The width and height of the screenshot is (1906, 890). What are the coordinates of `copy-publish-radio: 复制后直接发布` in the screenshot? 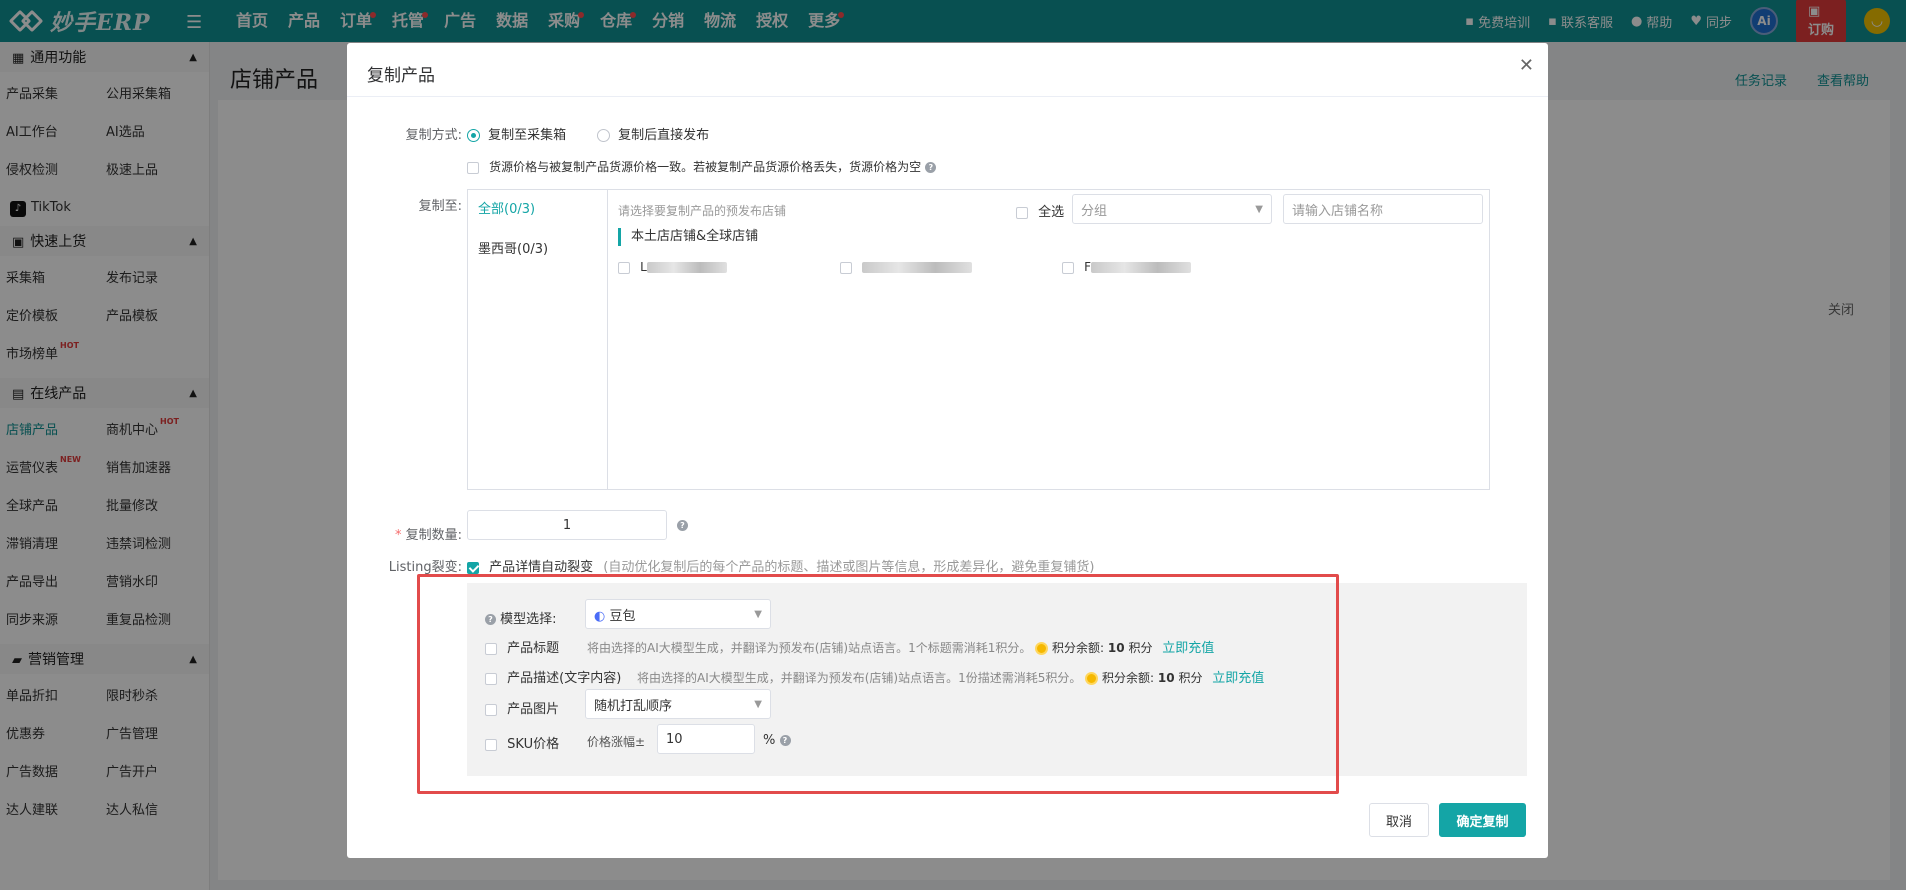 It's located at (653, 133).